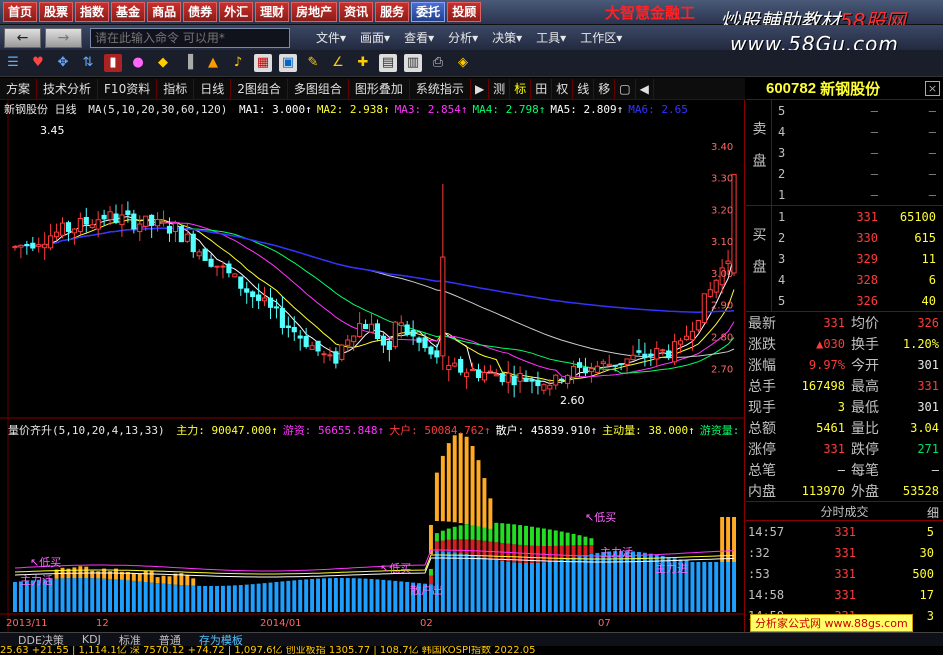 Image resolution: width=943 pixels, height=655 pixels. What do you see at coordinates (440, 88) in the screenshot?
I see `tab-system: 系统指示` at bounding box center [440, 88].